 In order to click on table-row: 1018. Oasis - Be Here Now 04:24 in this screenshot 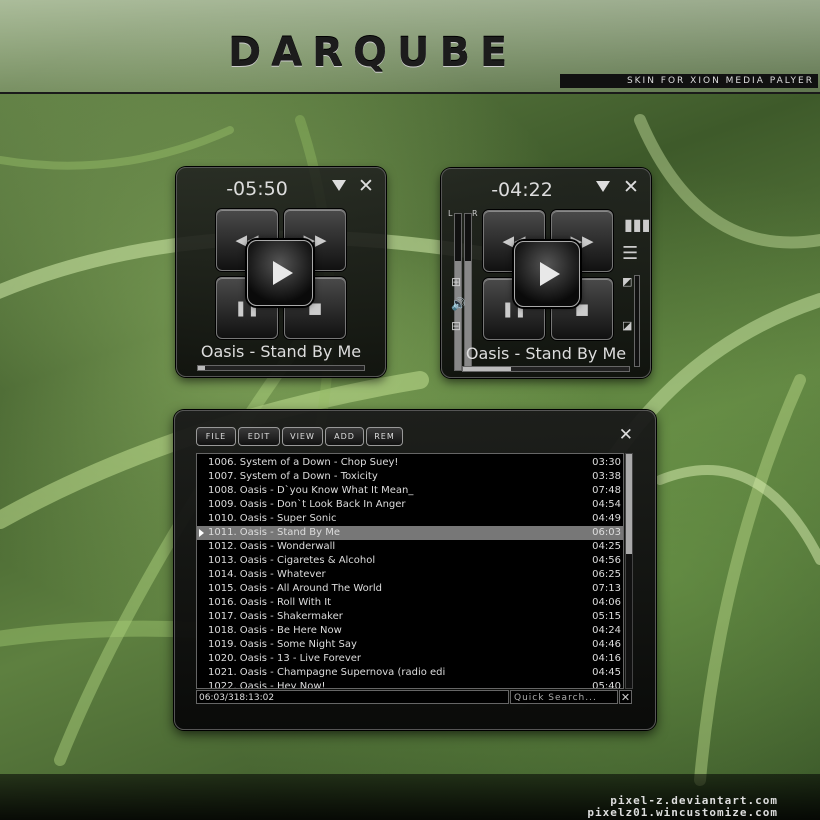, I will do `click(410, 631)`.